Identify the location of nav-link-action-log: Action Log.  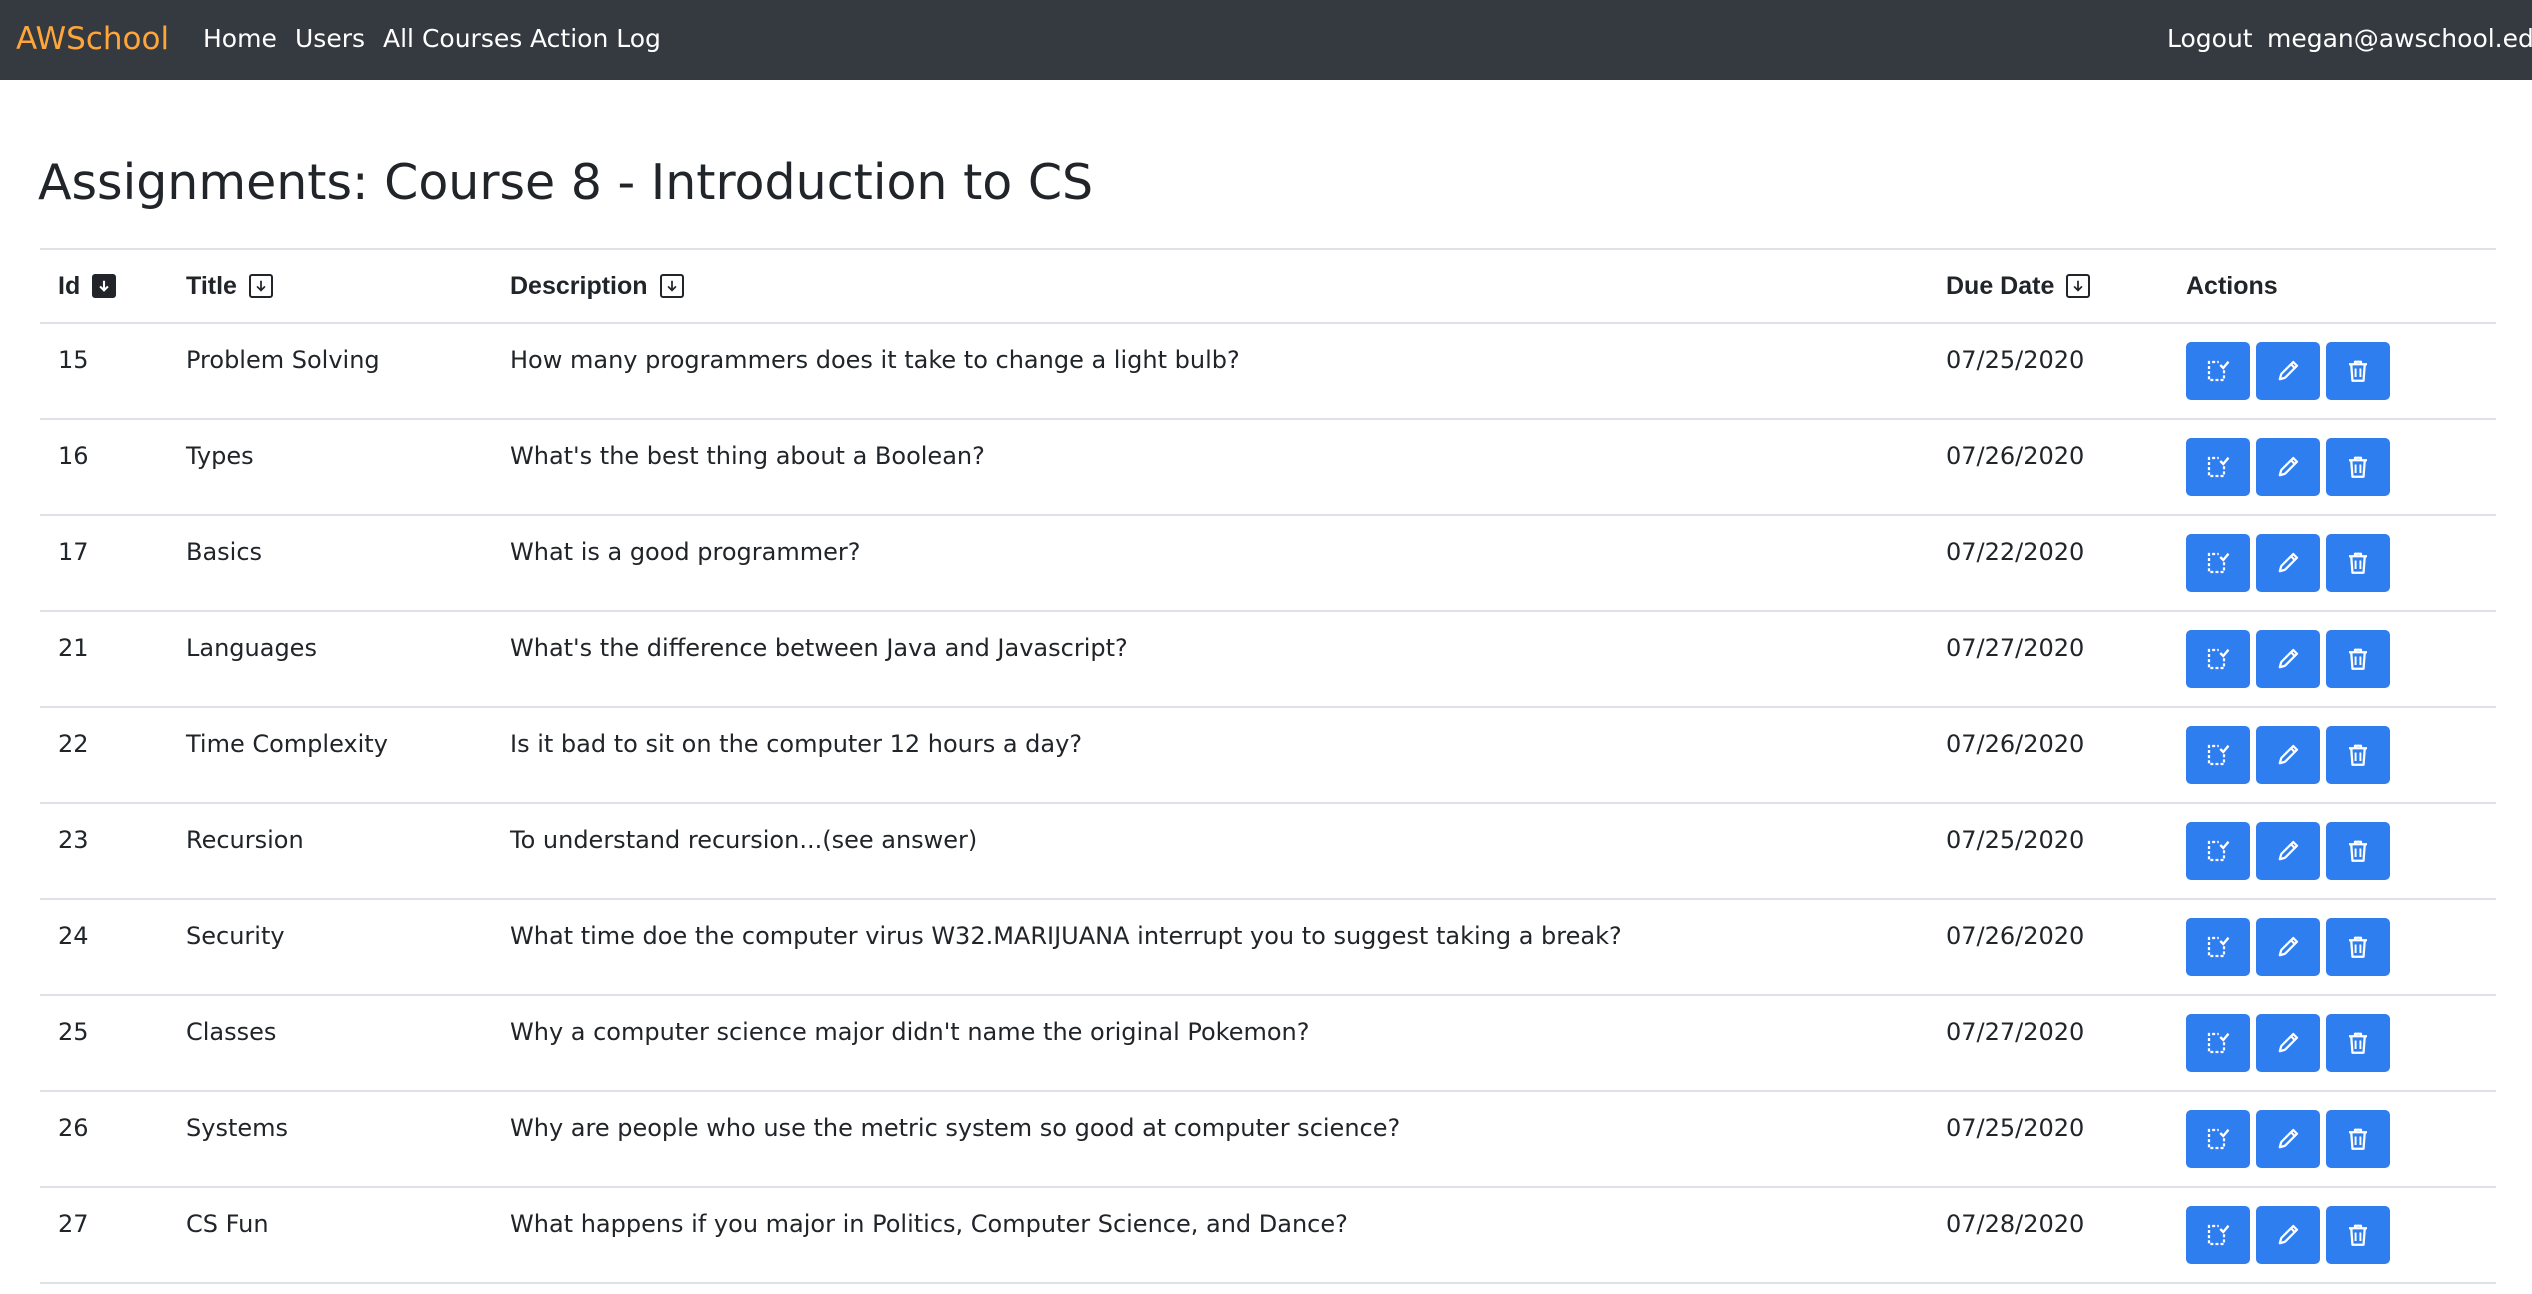
(595, 39).